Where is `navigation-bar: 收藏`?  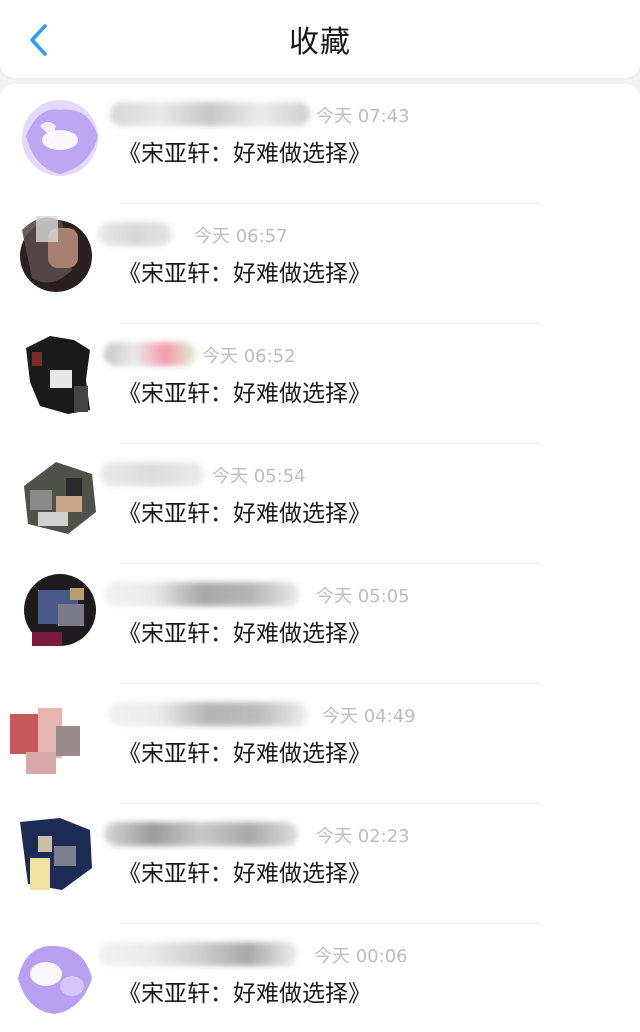 navigation-bar: 收藏 is located at coordinates (320, 39).